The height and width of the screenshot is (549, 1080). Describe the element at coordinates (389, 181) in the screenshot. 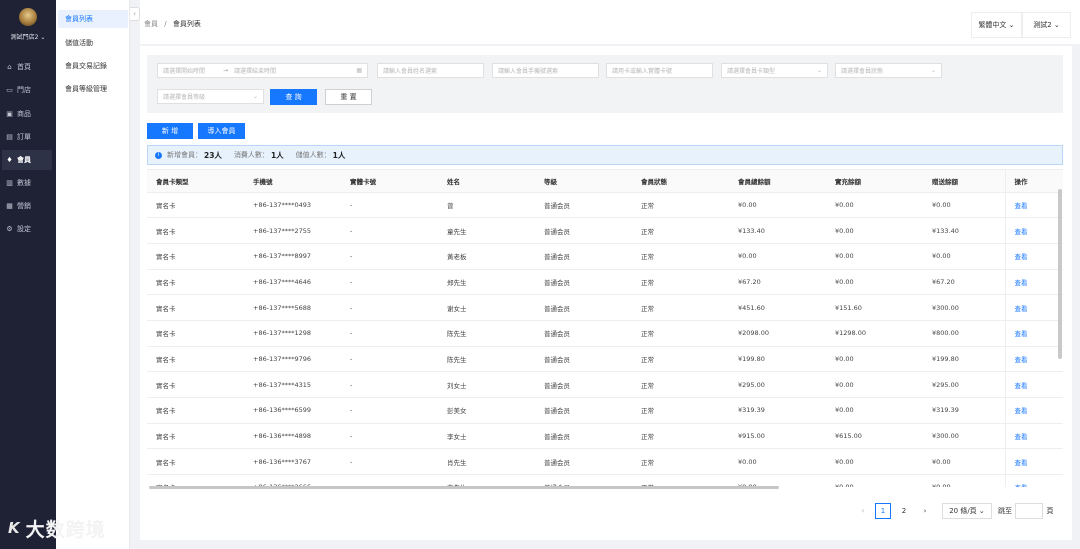

I see `column-header: 實體卡號` at that location.